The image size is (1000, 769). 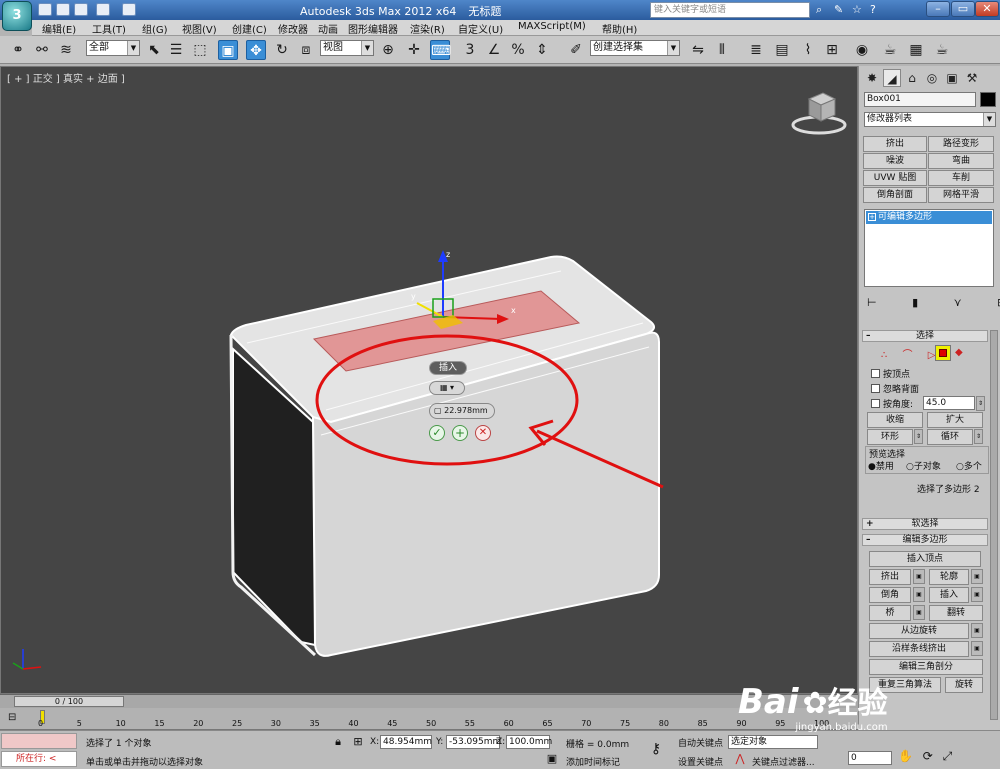 What do you see at coordinates (881, 465) in the screenshot?
I see `preview-off-radio: ●禁用` at bounding box center [881, 465].